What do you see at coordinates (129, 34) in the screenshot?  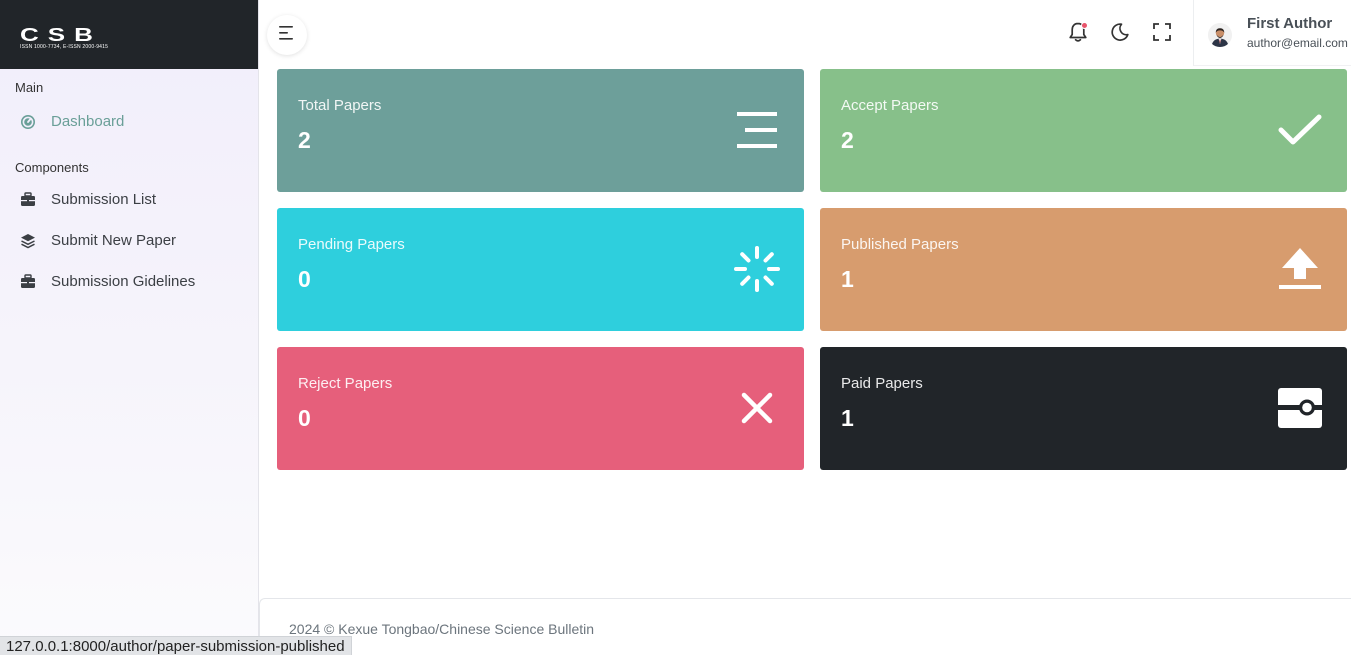 I see `logo-bar: CSB ISSN 1000-7734, E-ISSN 2000-9415` at bounding box center [129, 34].